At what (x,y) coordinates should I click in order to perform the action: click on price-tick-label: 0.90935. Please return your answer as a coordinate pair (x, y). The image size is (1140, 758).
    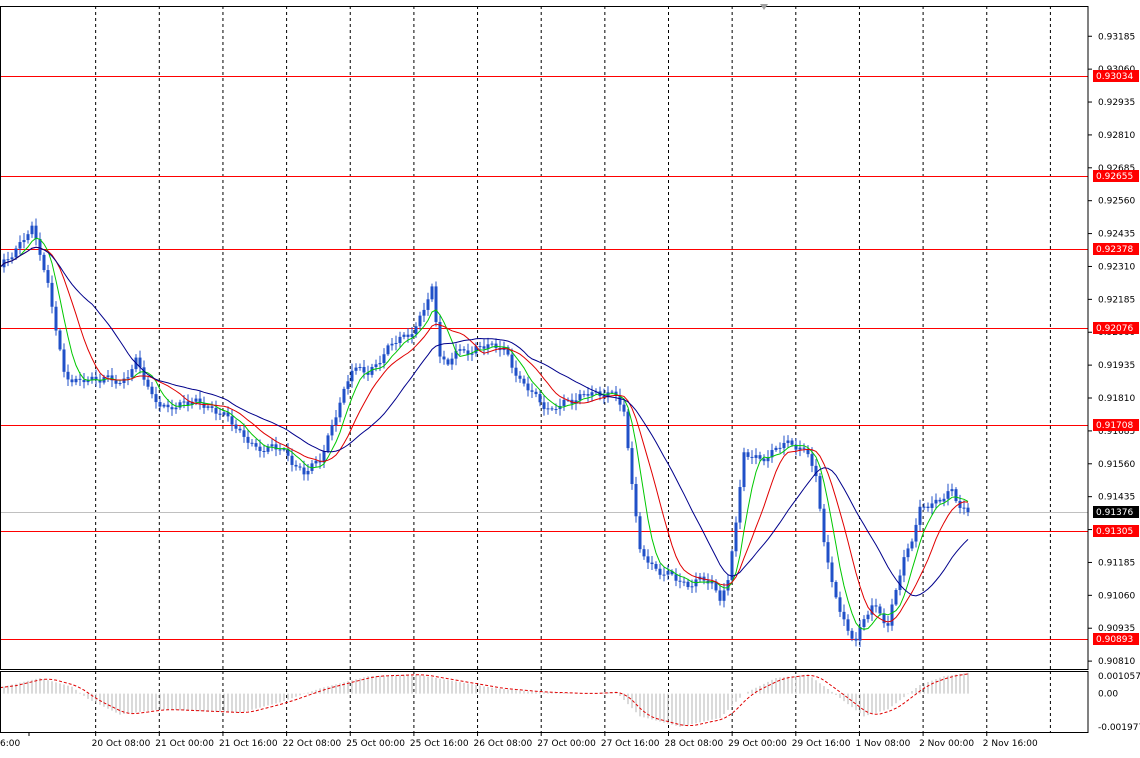
    Looking at the image, I should click on (1116, 629).